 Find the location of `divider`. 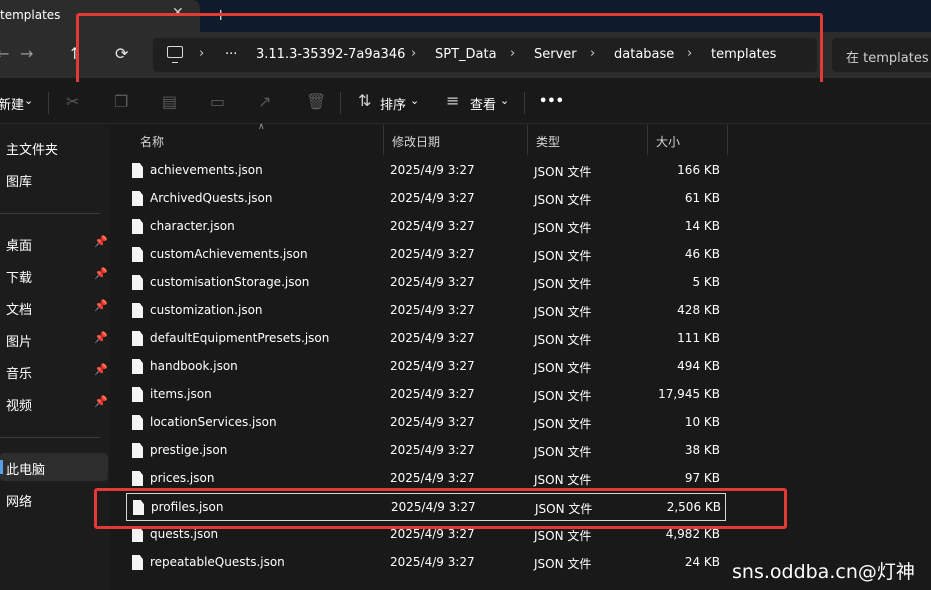

divider is located at coordinates (48, 103).